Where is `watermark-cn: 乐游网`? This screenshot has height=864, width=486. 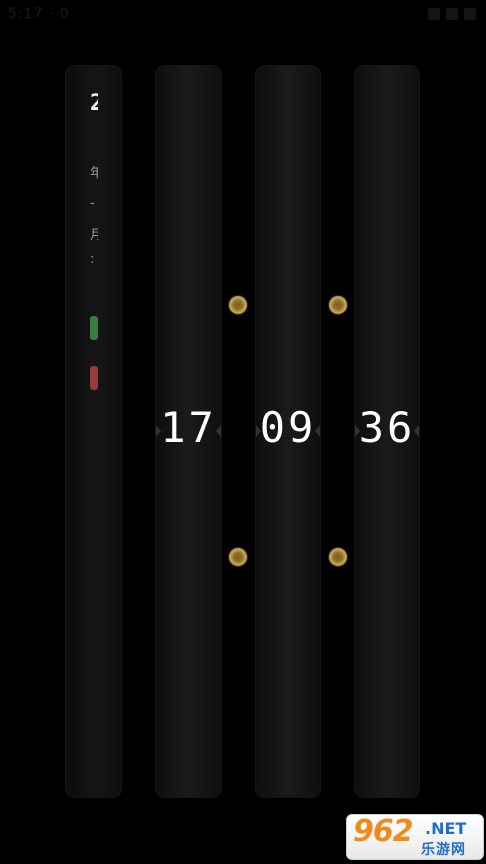 watermark-cn: 乐游网 is located at coordinates (443, 850).